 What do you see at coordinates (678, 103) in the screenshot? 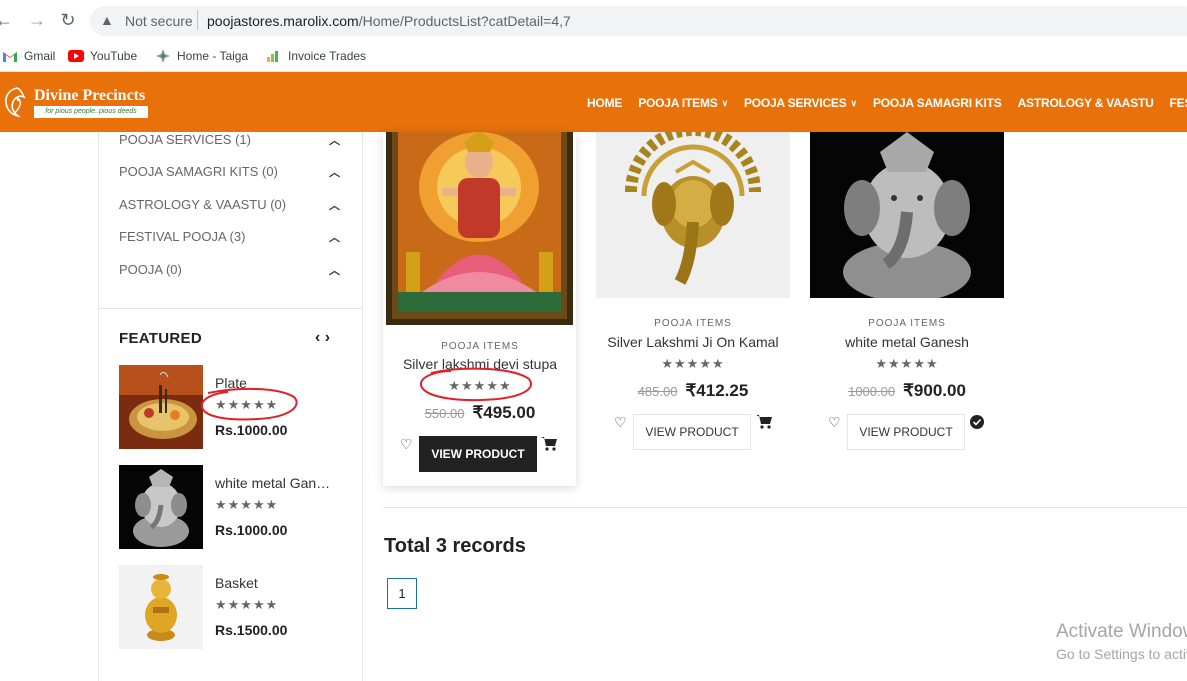
I see `menu-label: POOJA ITEMS` at bounding box center [678, 103].